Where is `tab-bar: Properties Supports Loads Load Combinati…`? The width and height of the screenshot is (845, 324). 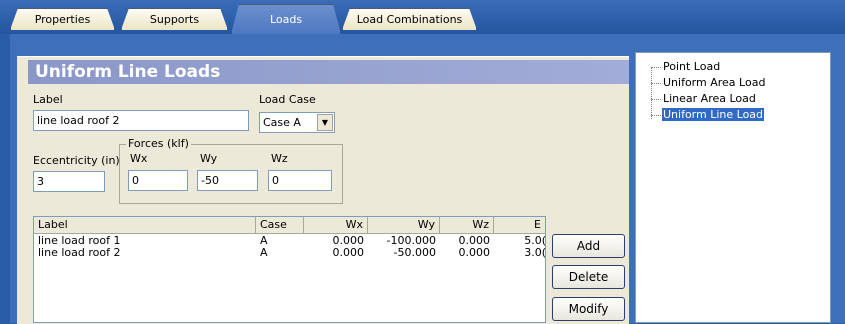 tab-bar: Properties Supports Loads Load Combinati… is located at coordinates (422, 17).